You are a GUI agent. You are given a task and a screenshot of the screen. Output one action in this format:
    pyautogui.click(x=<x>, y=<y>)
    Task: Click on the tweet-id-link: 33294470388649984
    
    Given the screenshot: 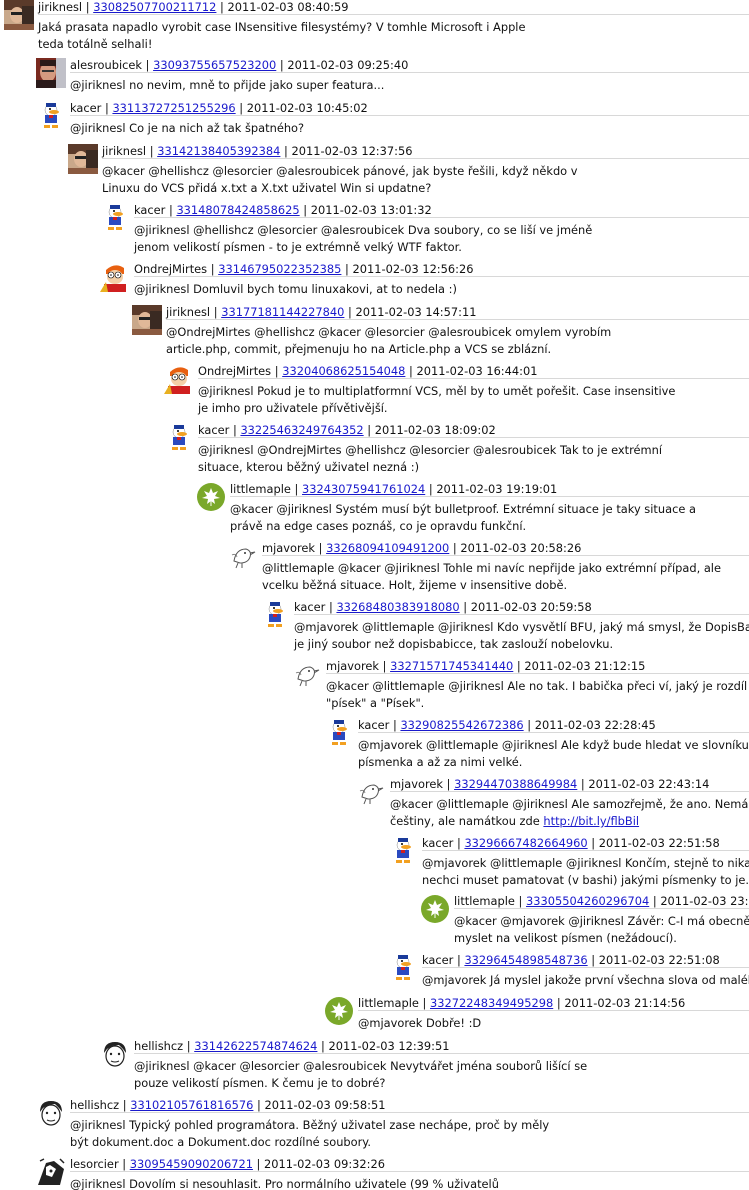 What is the action you would take?
    pyautogui.click(x=515, y=784)
    